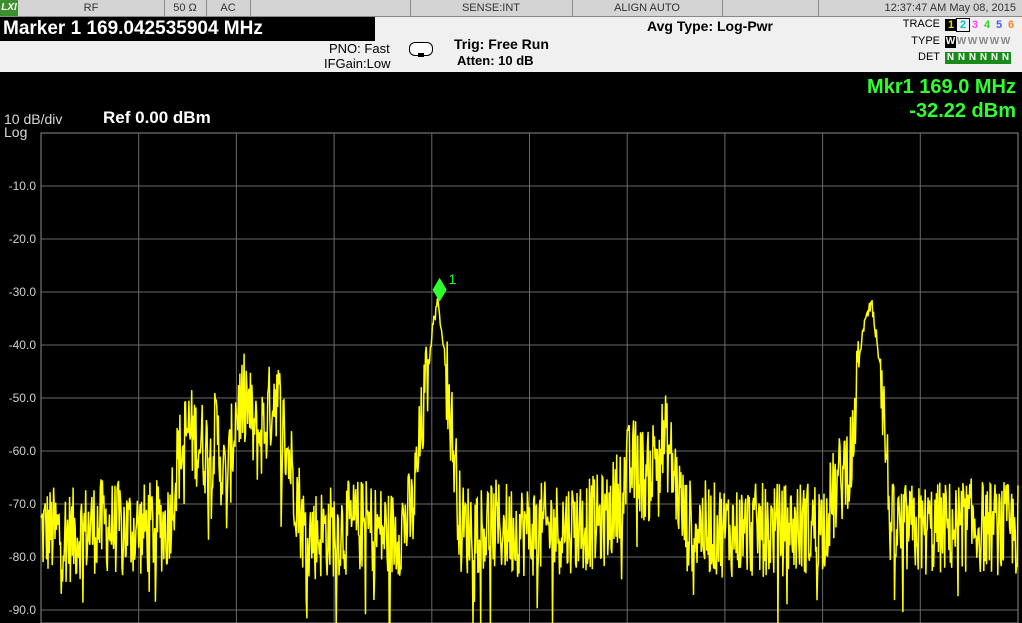  Describe the element at coordinates (23, 186) in the screenshot. I see `y-tick-label: -10.0` at that location.